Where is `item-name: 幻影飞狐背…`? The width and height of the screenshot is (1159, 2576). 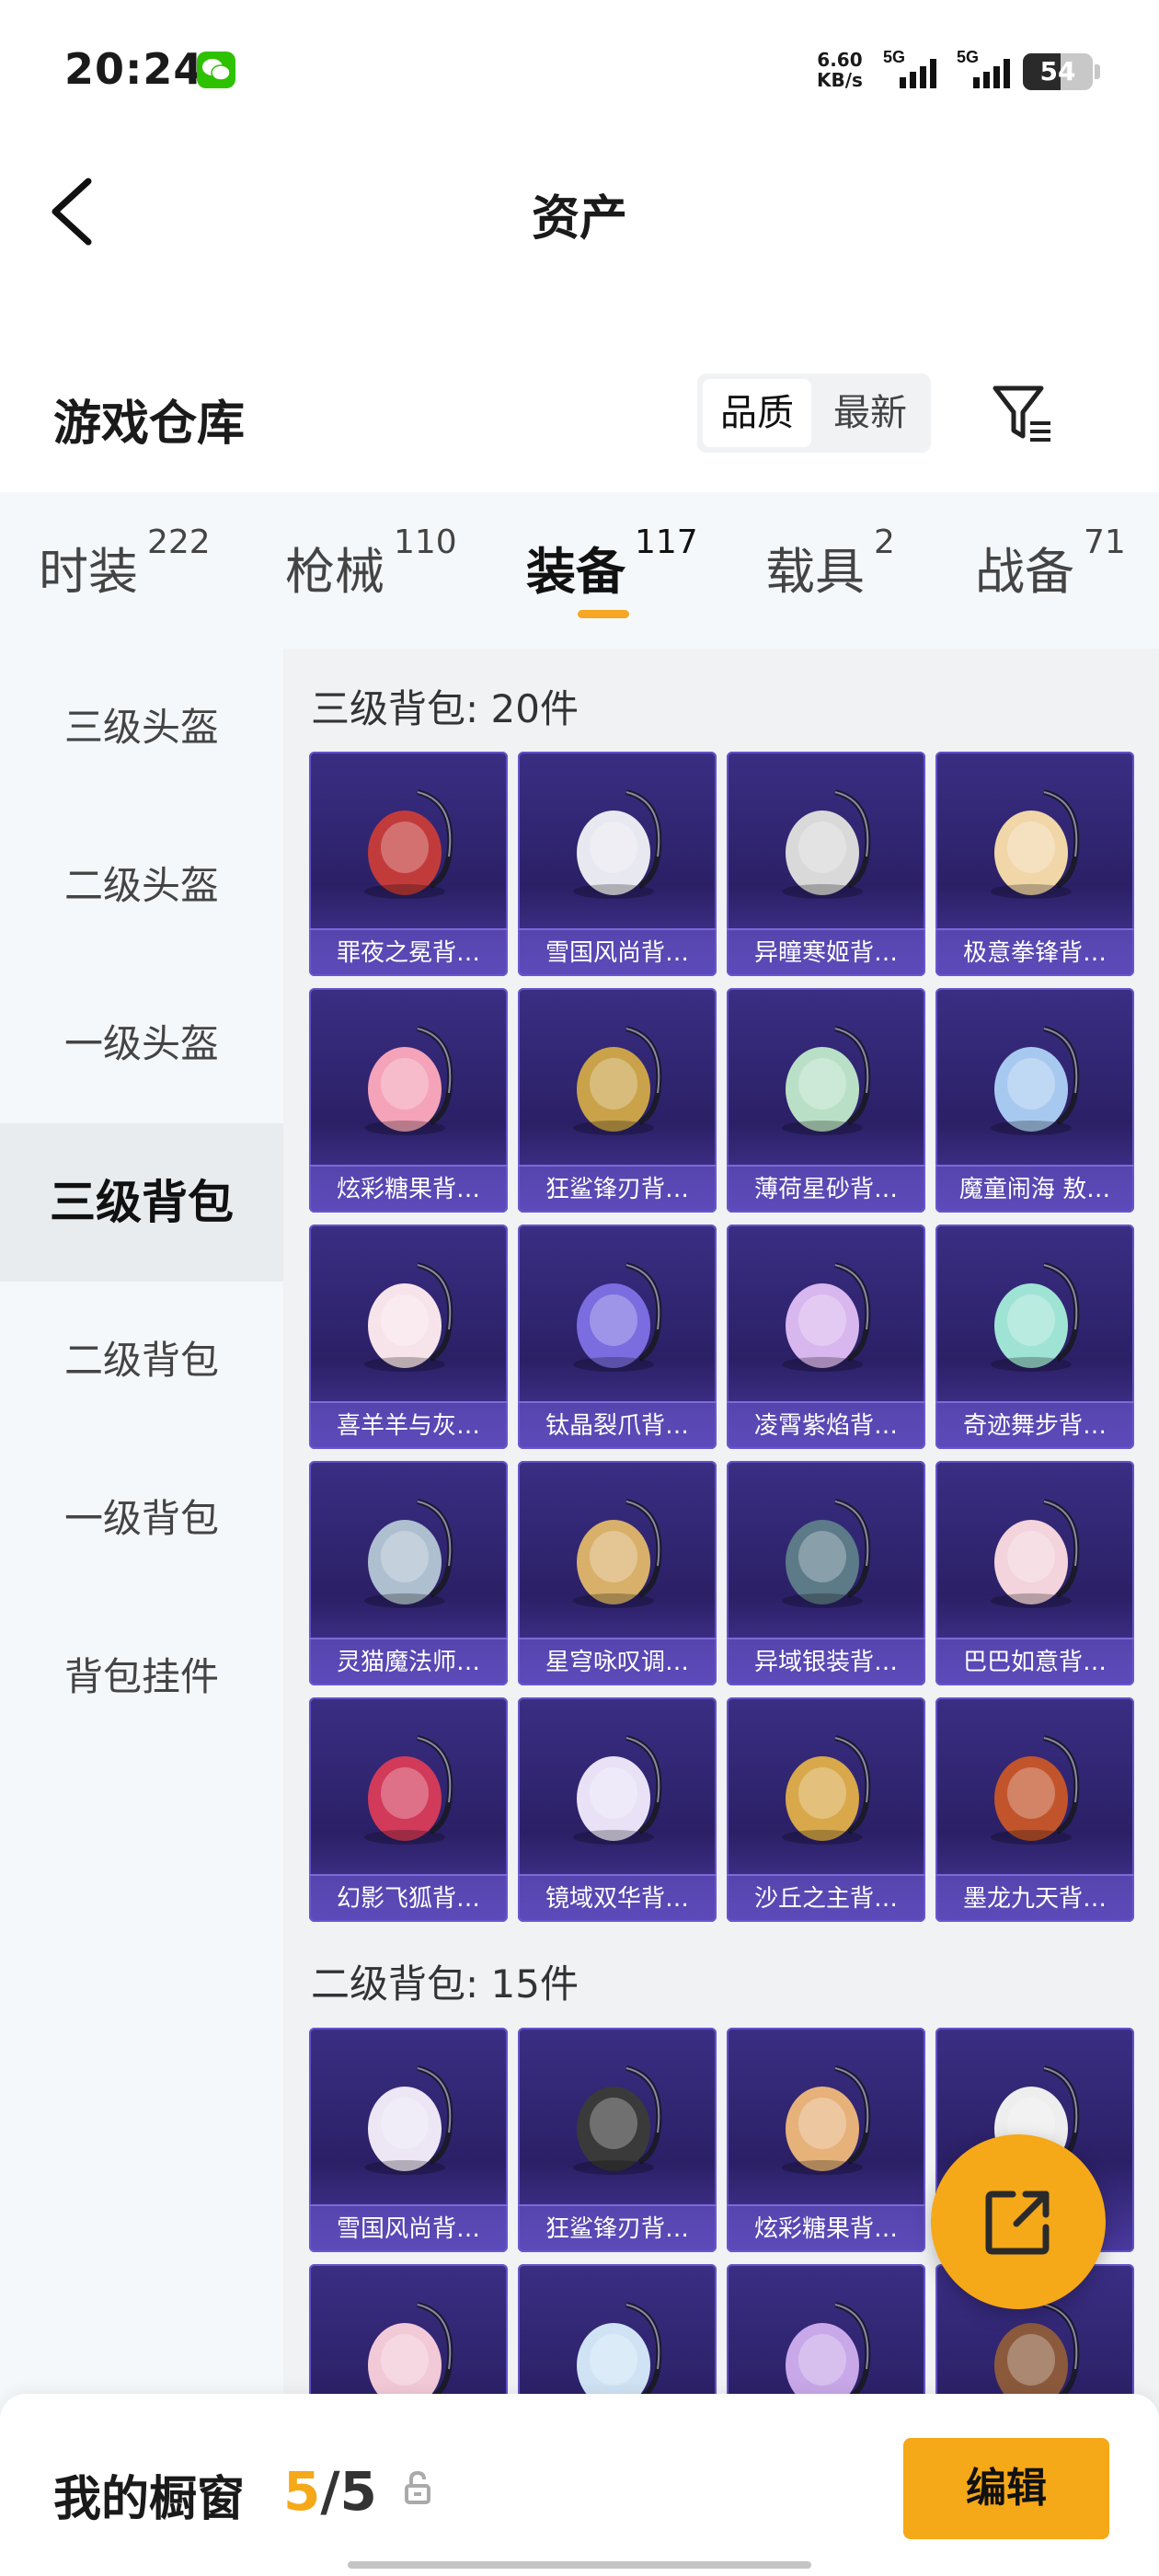 item-name: 幻影飞狐背… is located at coordinates (408, 1898).